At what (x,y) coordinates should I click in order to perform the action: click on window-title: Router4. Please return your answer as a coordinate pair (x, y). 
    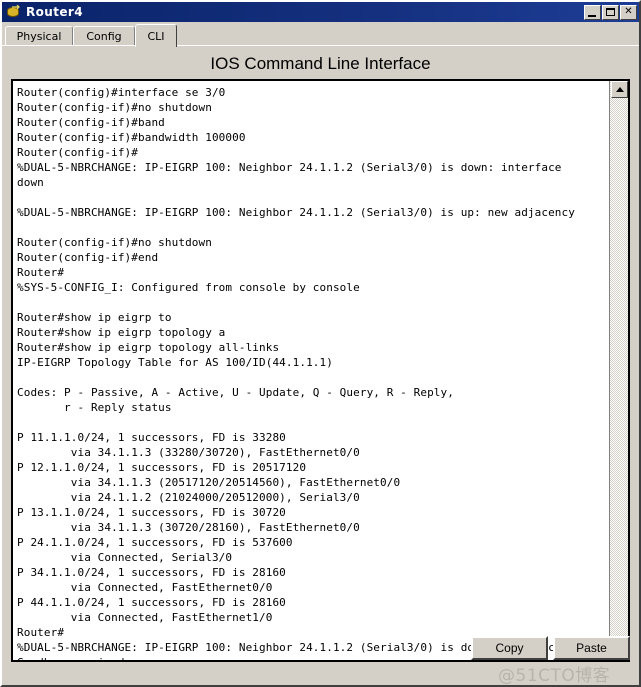
    Looking at the image, I should click on (54, 12).